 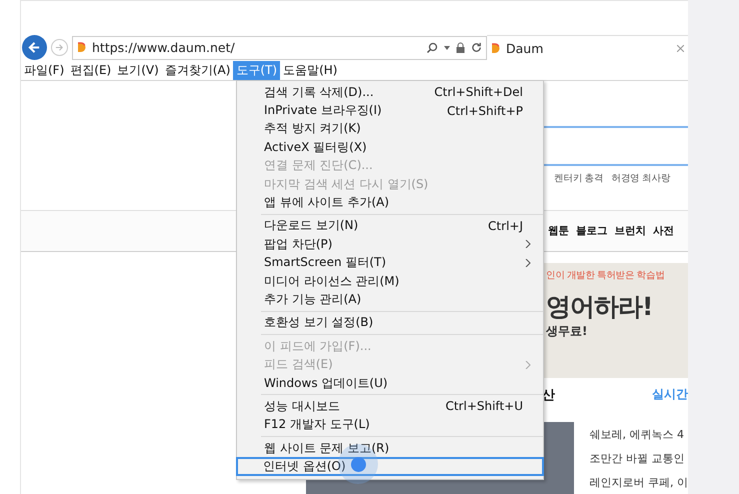 What do you see at coordinates (390, 406) in the screenshot?
I see `menu-item: 성능 대시보드 Ctrl+Shift+U` at bounding box center [390, 406].